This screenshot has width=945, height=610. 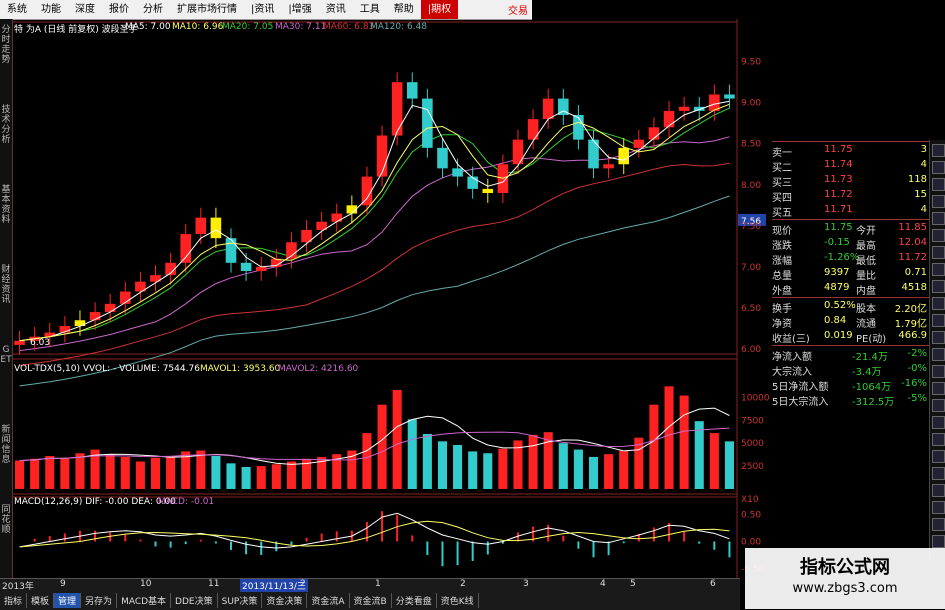 I want to click on stat-value: -1.26%, so click(x=842, y=257).